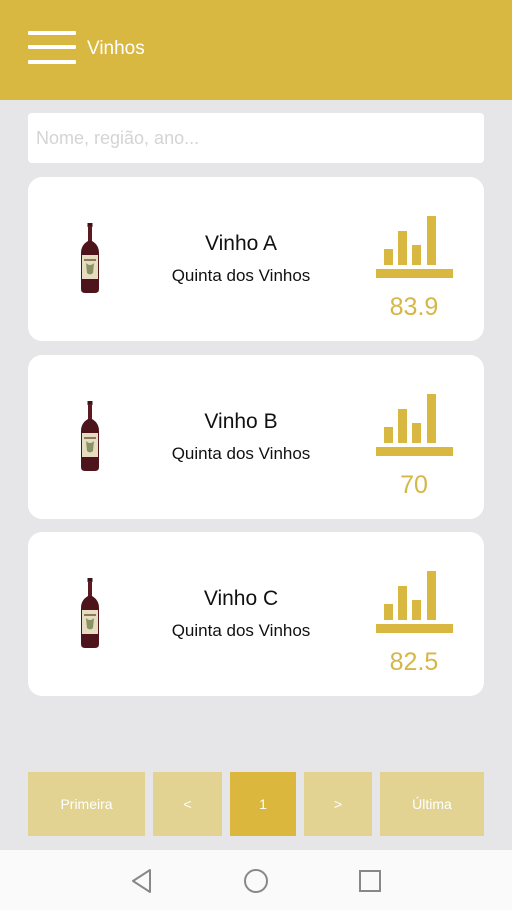 The width and height of the screenshot is (512, 910). I want to click on wine-score: 83.9, so click(414, 307).